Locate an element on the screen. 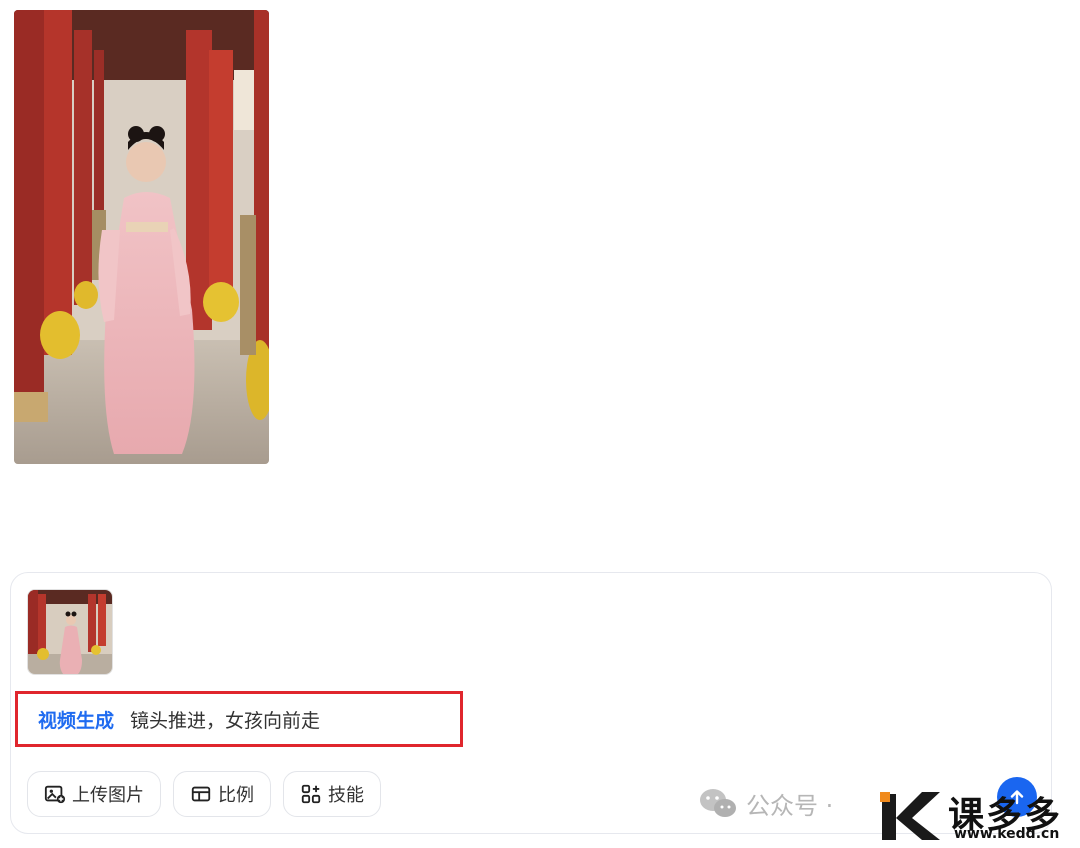  image-upload-icon is located at coordinates (55, 794).